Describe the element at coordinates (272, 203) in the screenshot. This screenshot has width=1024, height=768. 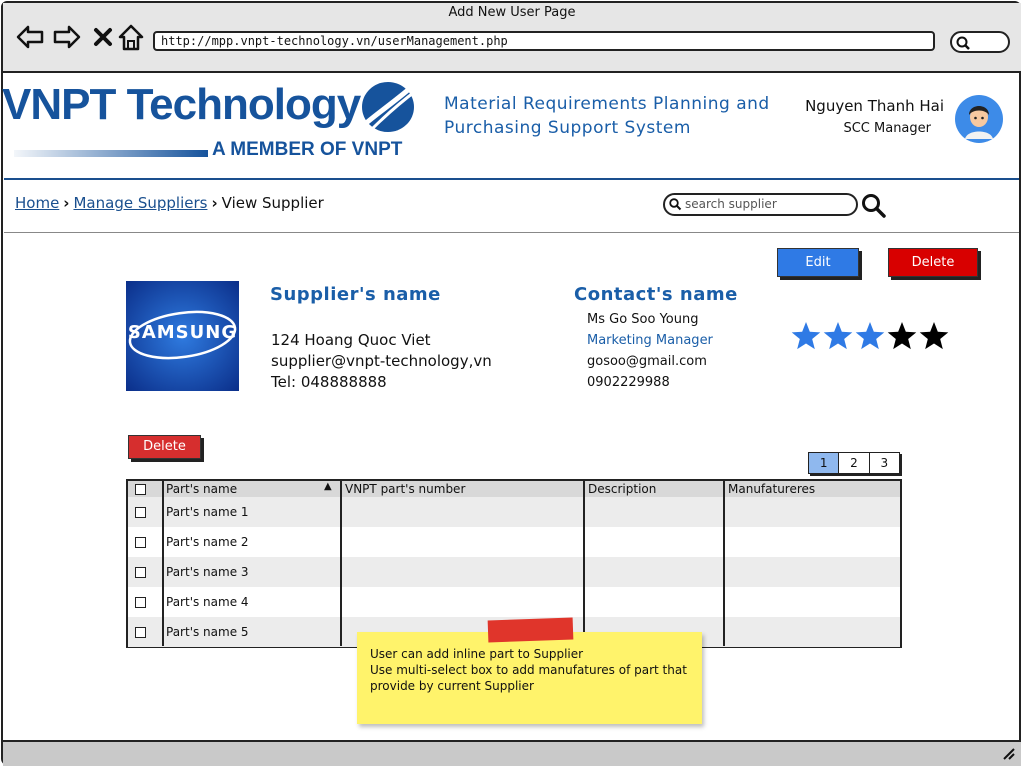
I see `breadcrumb-current: View Supplier` at that location.